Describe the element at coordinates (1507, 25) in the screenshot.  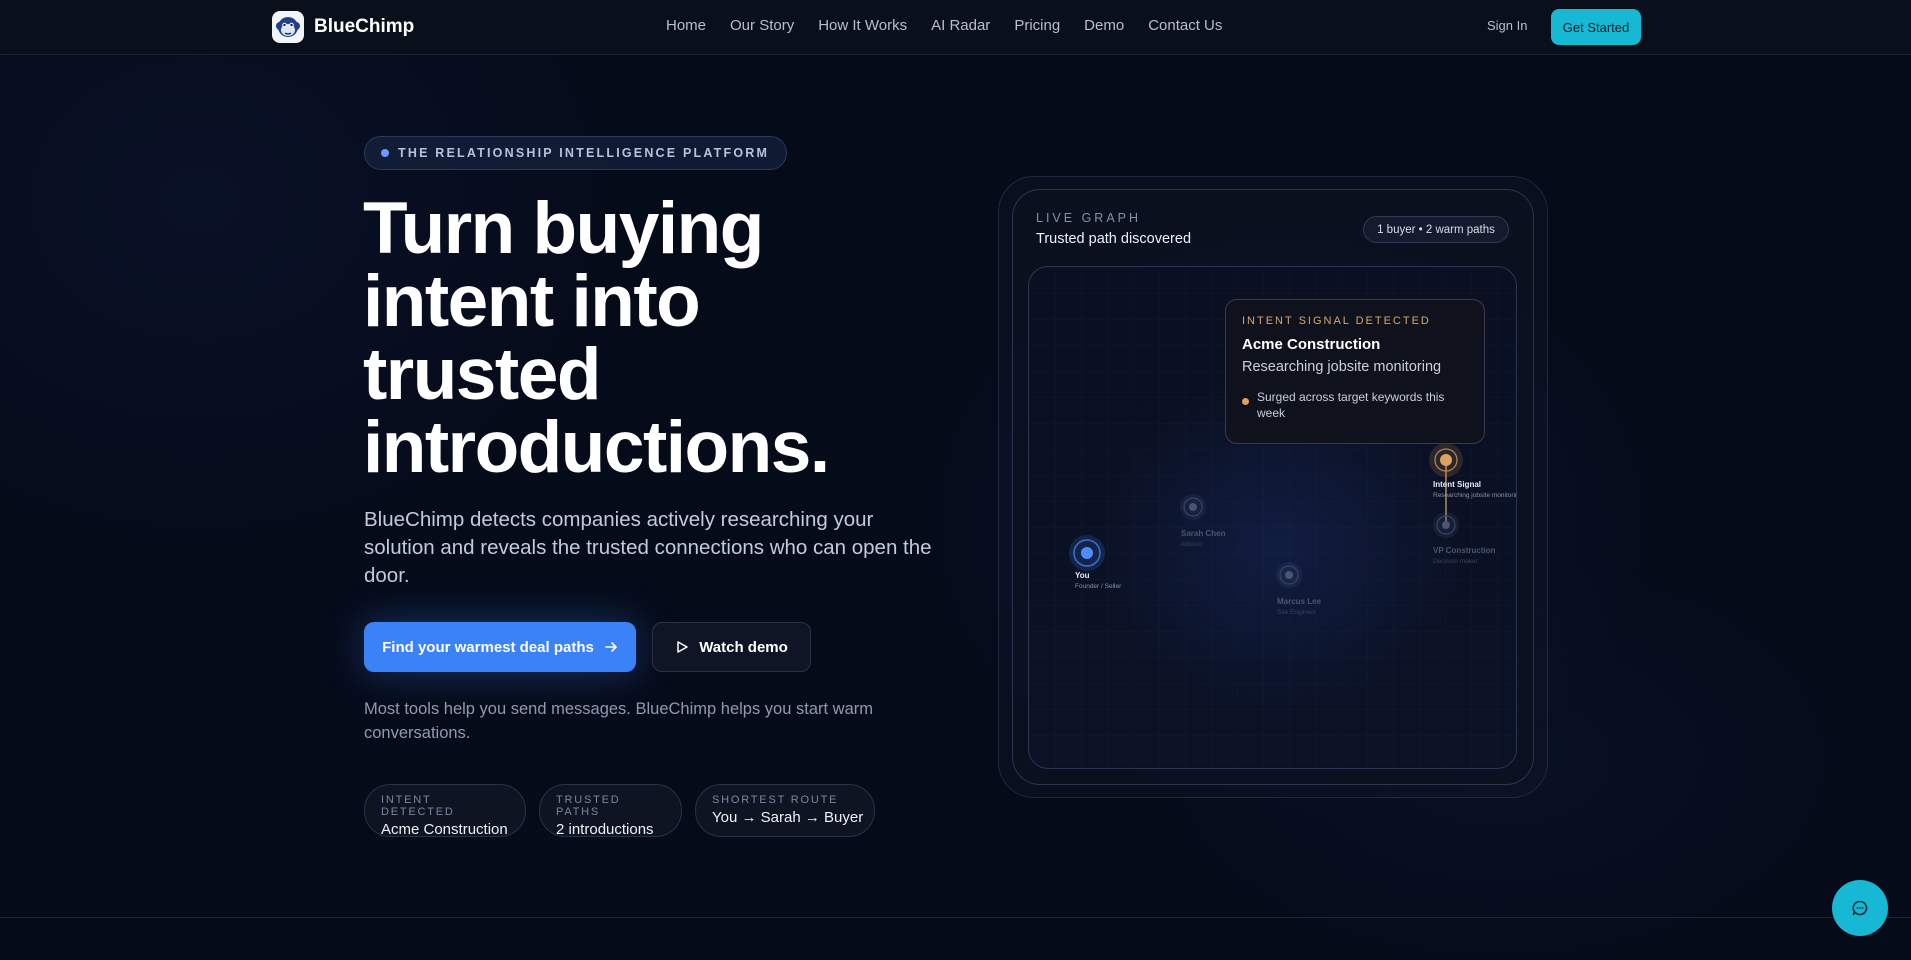
I see `sign-in-link: Sign In` at that location.